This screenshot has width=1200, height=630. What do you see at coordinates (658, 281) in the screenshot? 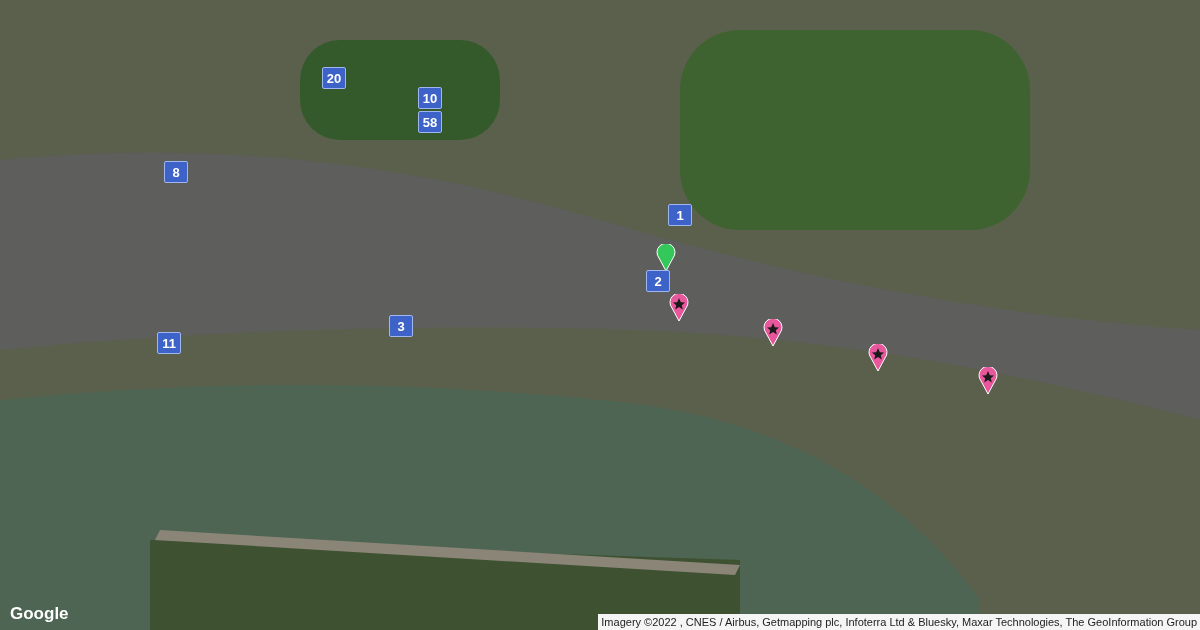
I see `numbered-map-marker: 2` at bounding box center [658, 281].